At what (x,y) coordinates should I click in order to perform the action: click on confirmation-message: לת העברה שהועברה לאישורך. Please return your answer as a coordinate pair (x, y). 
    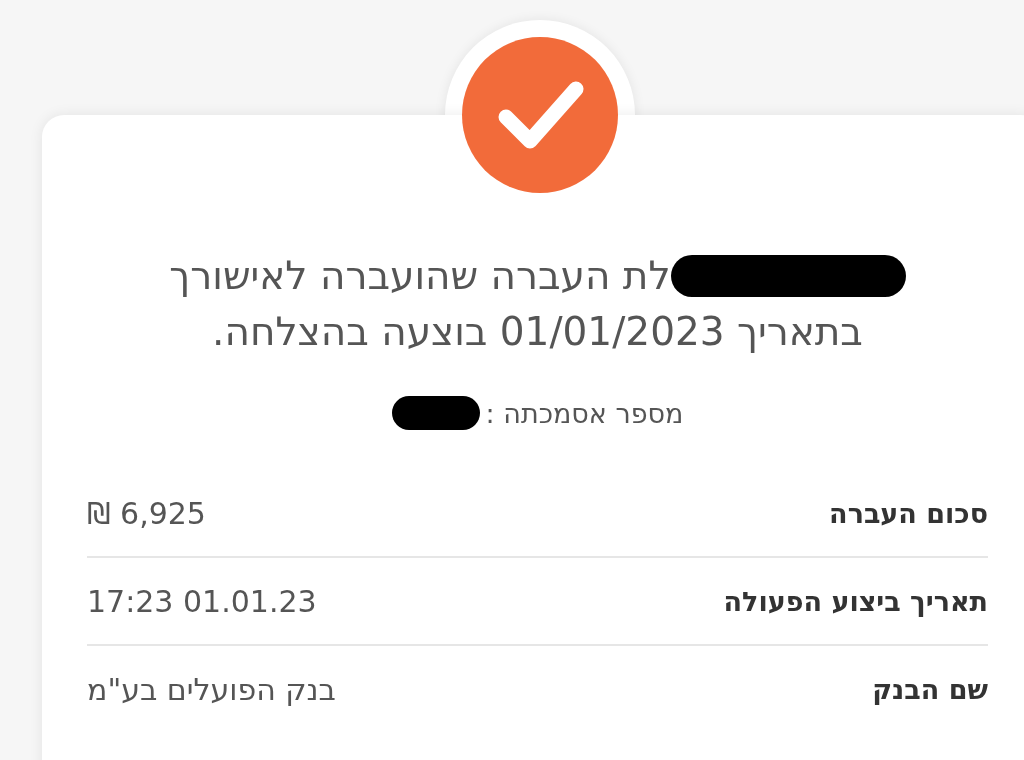
    Looking at the image, I should click on (420, 276).